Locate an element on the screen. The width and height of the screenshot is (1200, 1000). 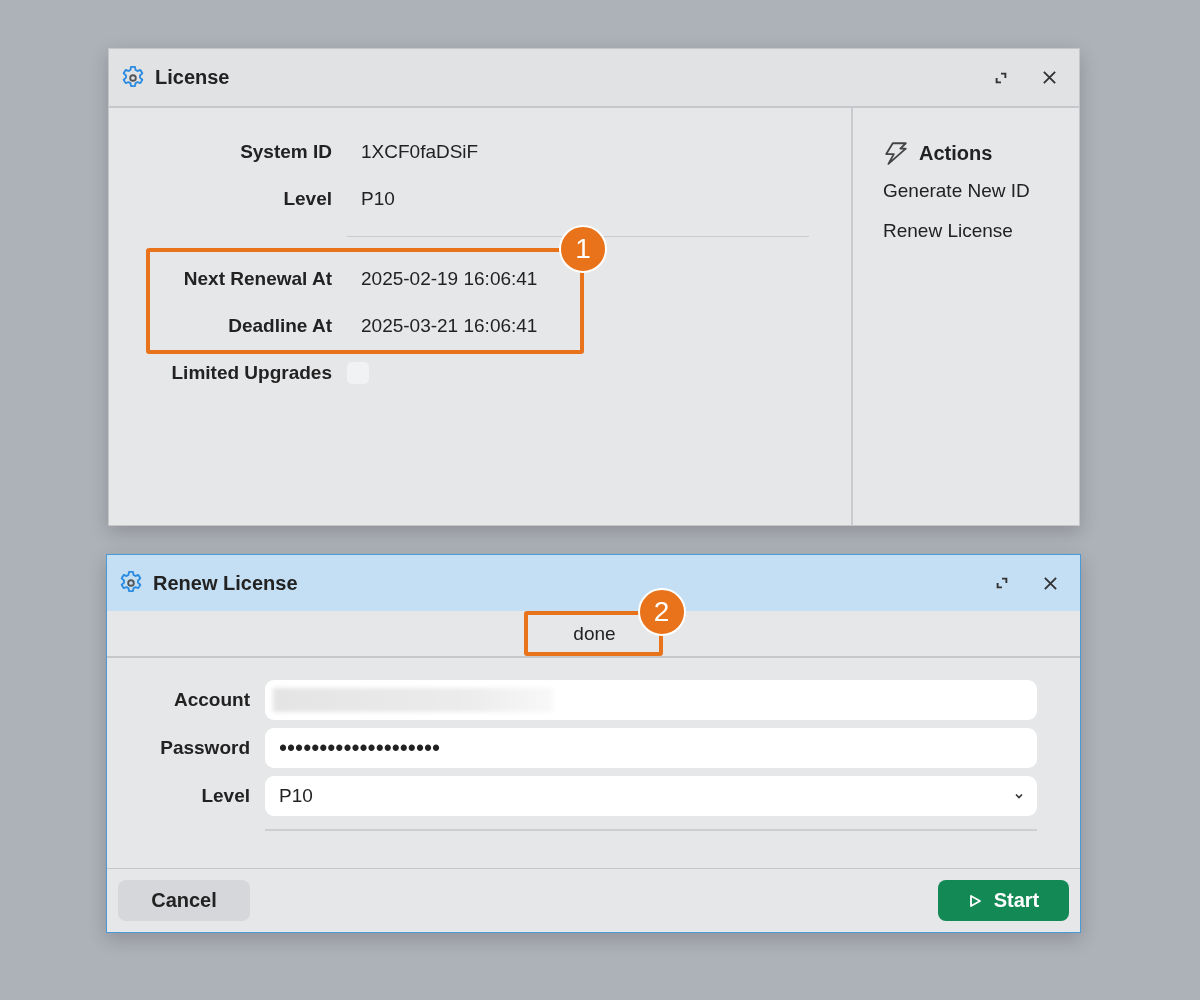
field-label: System ID is located at coordinates (285, 151).